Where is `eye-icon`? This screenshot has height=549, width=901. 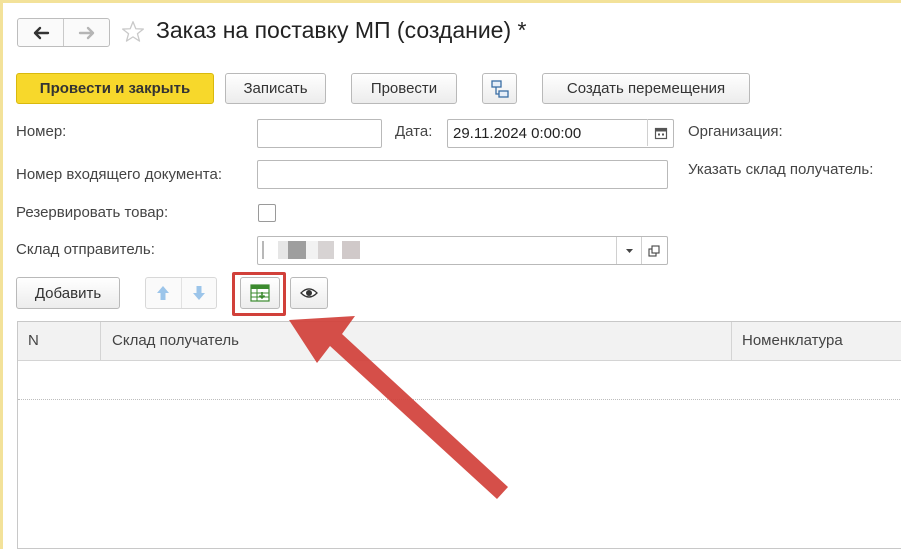
eye-icon is located at coordinates (309, 293).